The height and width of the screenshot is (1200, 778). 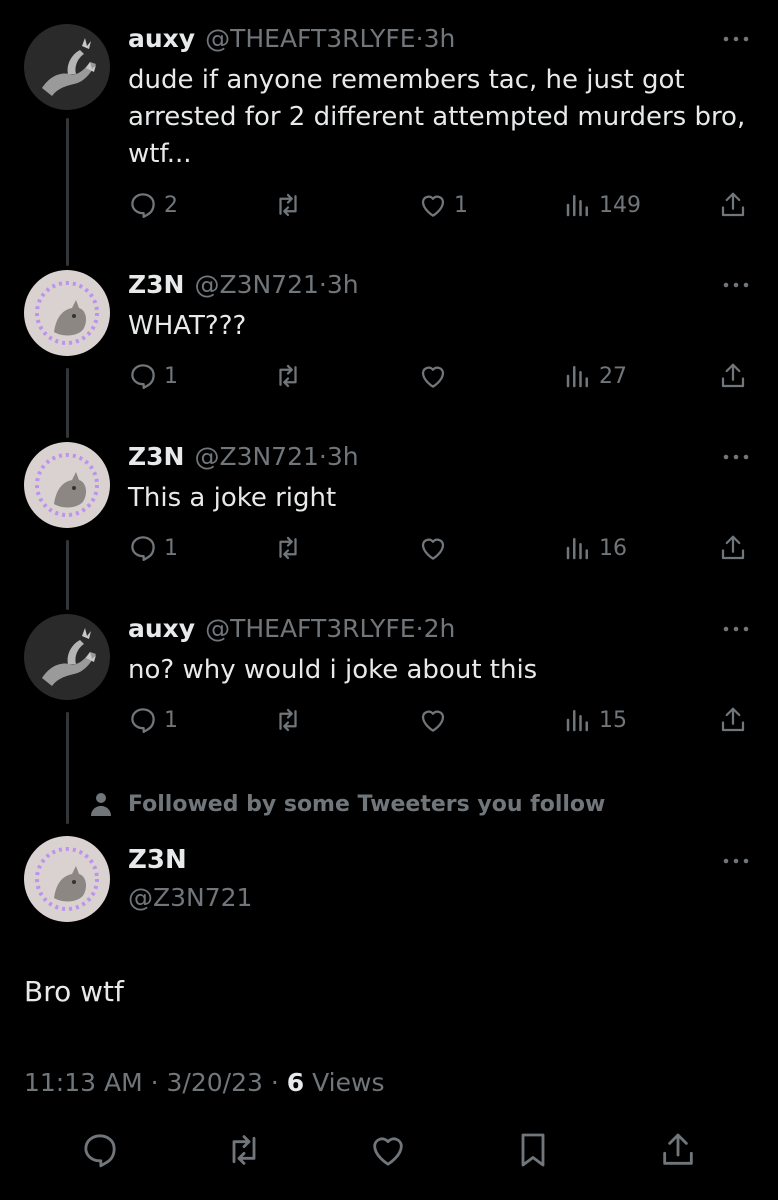 I want to click on cat-avatar-image, so click(x=67, y=313).